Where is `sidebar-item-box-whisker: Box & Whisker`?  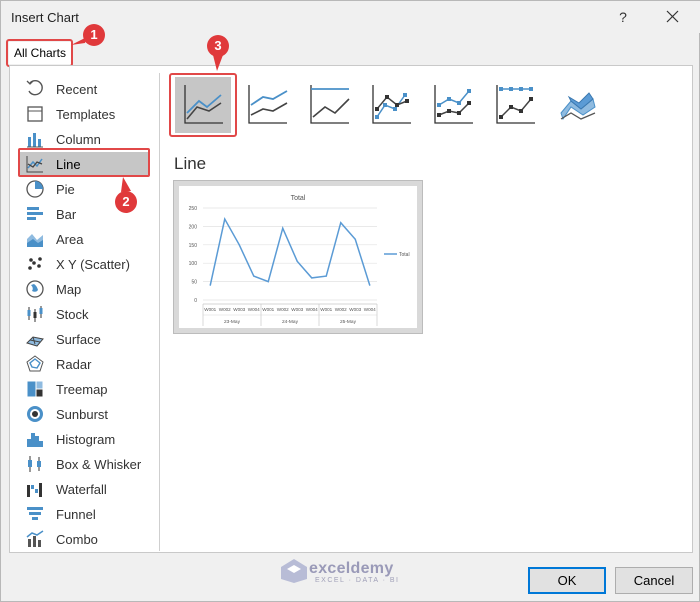 sidebar-item-box-whisker: Box & Whisker is located at coordinates (84, 464).